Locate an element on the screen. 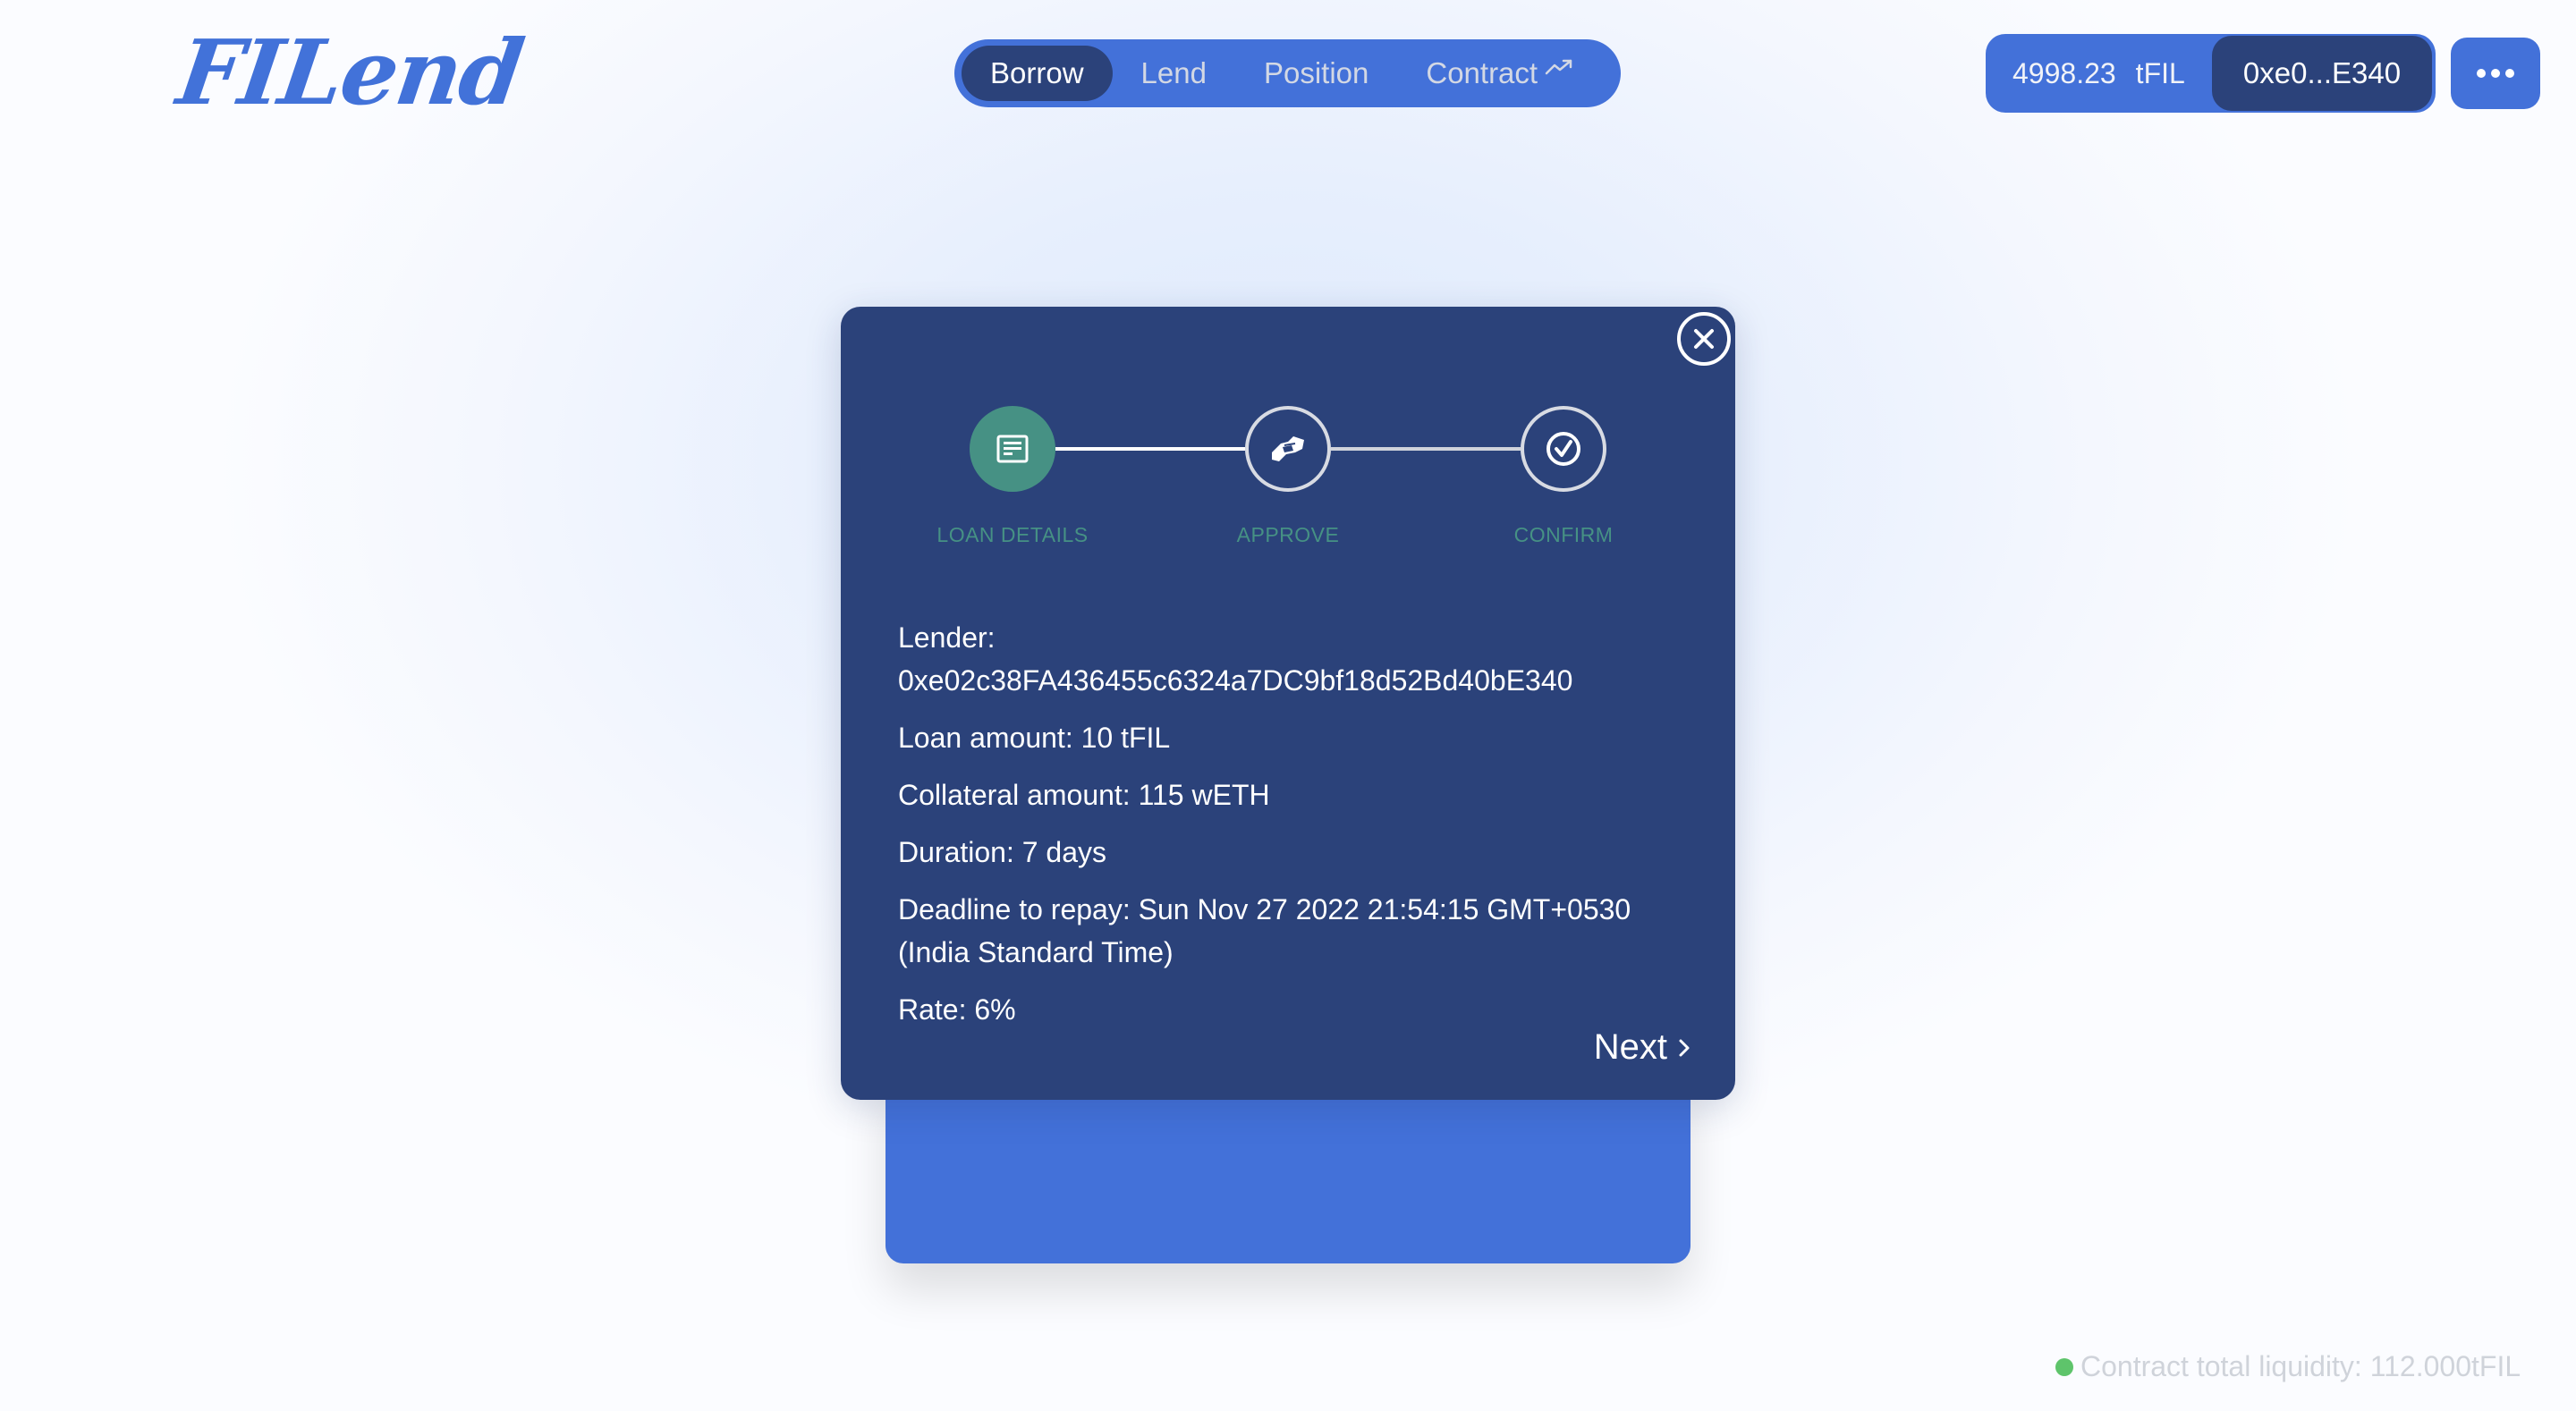 This screenshot has height=1411, width=2576. nav-tab-position-label: Position is located at coordinates (1316, 72).